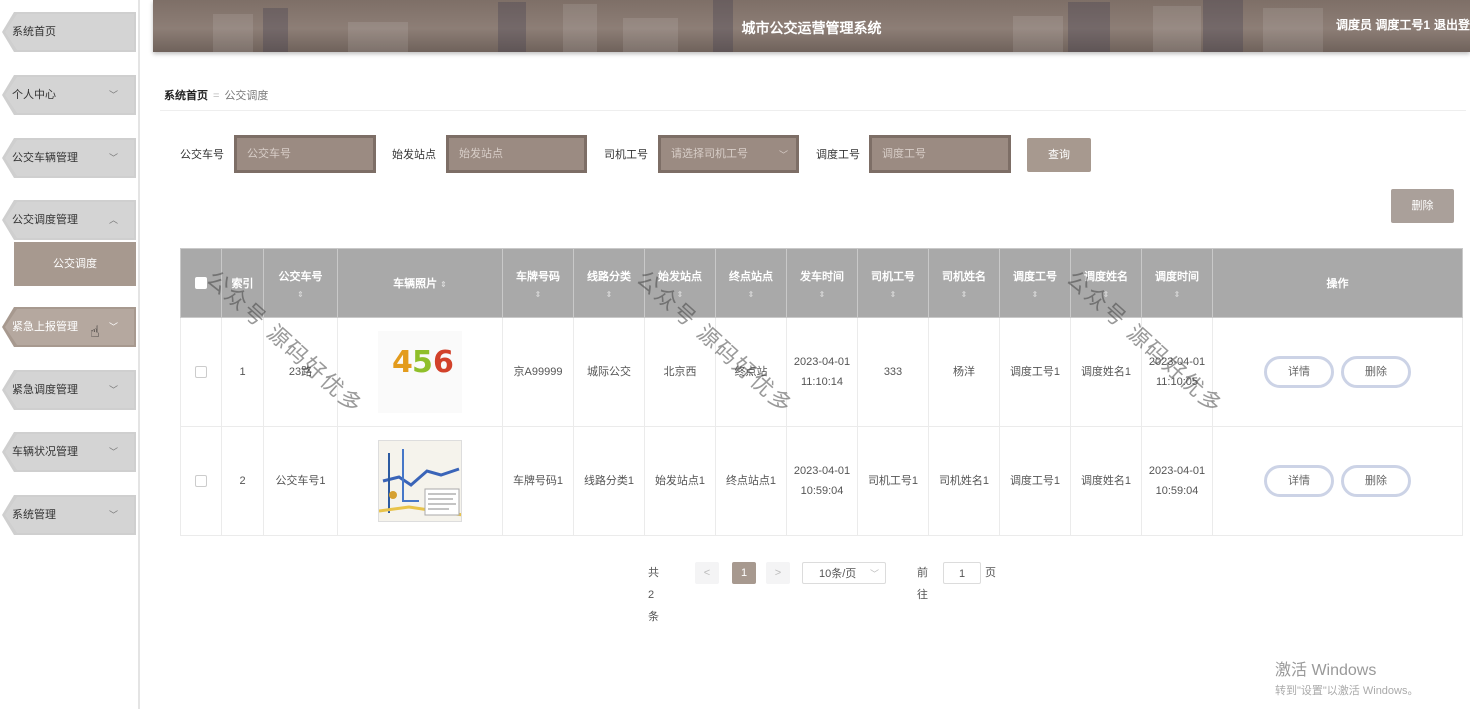 The height and width of the screenshot is (709, 1470). Describe the element at coordinates (1326, 670) in the screenshot. I see `activation-title: 激活 Windows` at that location.